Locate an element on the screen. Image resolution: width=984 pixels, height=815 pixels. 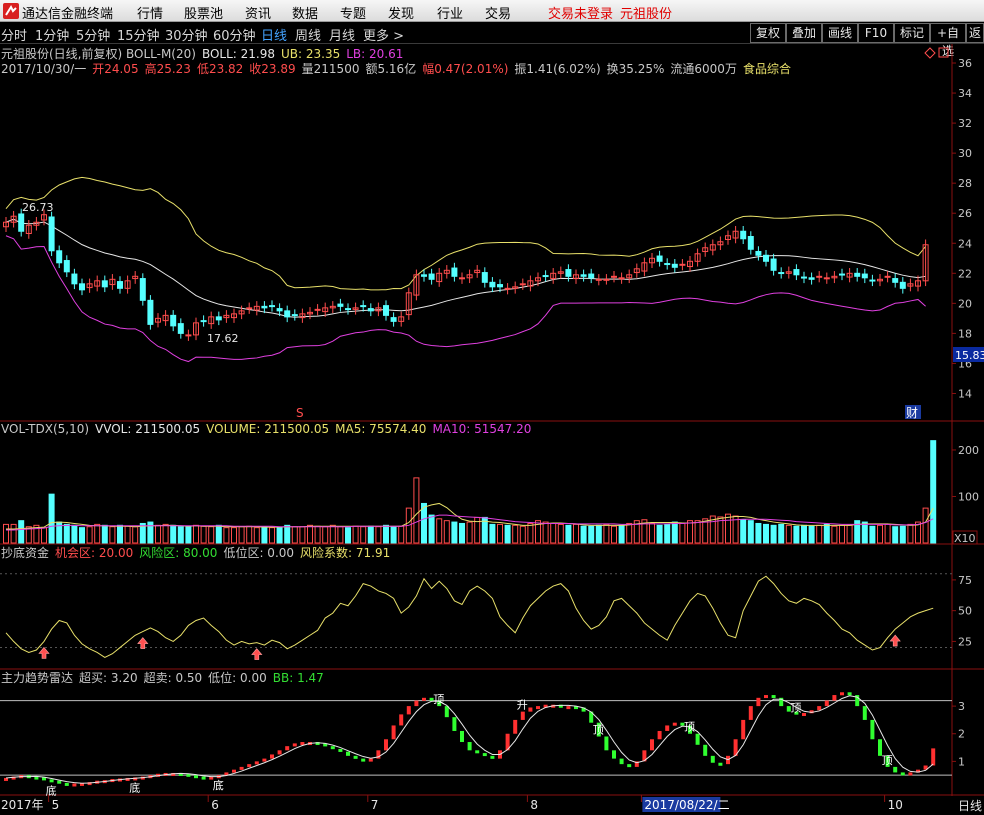
maximize-icon is located at coordinates (943, 52).